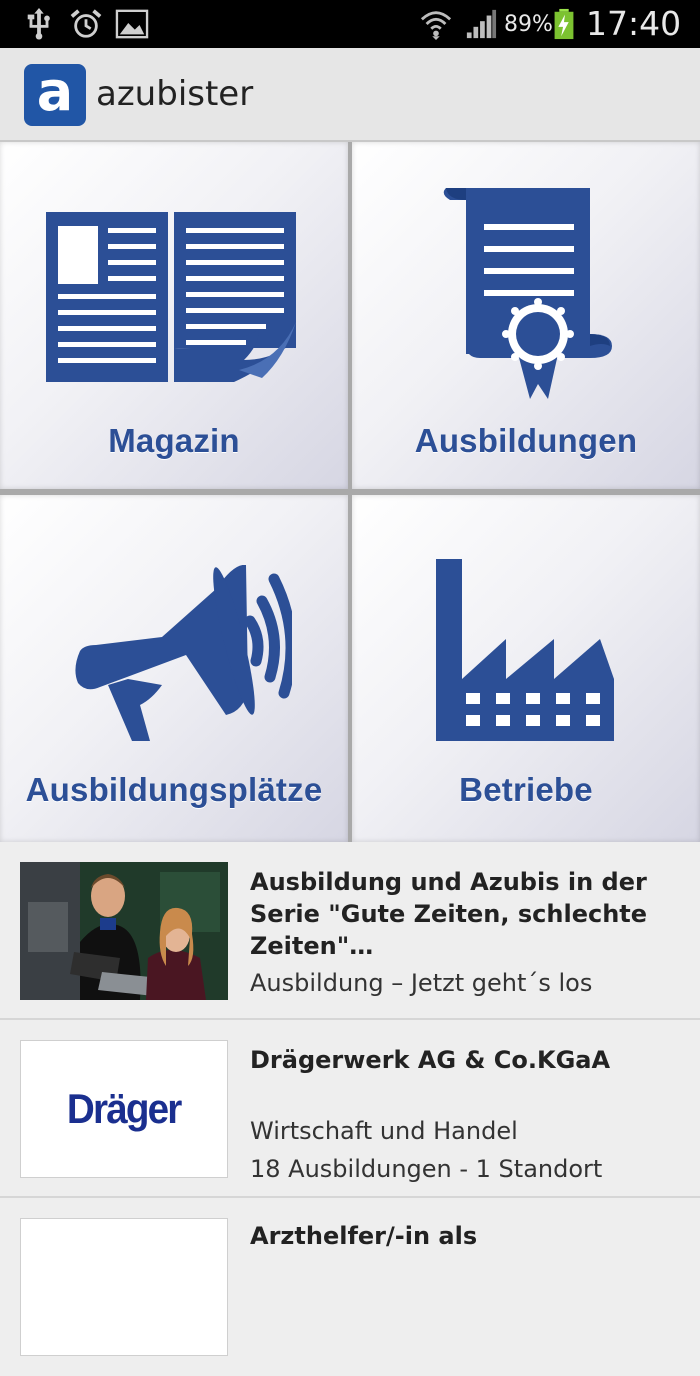 This screenshot has width=700, height=1376. What do you see at coordinates (350, 95) in the screenshot?
I see `app-bar: a azubister` at bounding box center [350, 95].